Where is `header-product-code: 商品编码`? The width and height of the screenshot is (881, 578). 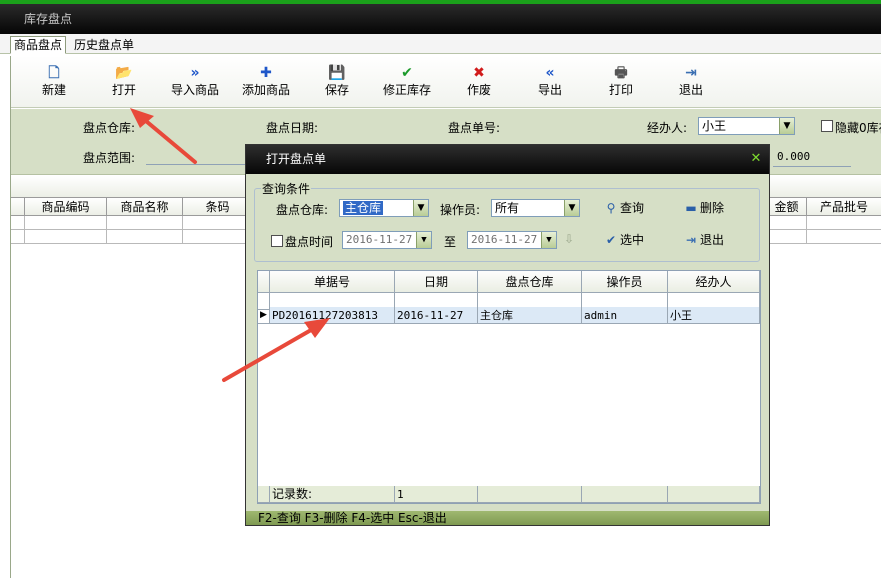
header-product-code: 商品编码 is located at coordinates (66, 207).